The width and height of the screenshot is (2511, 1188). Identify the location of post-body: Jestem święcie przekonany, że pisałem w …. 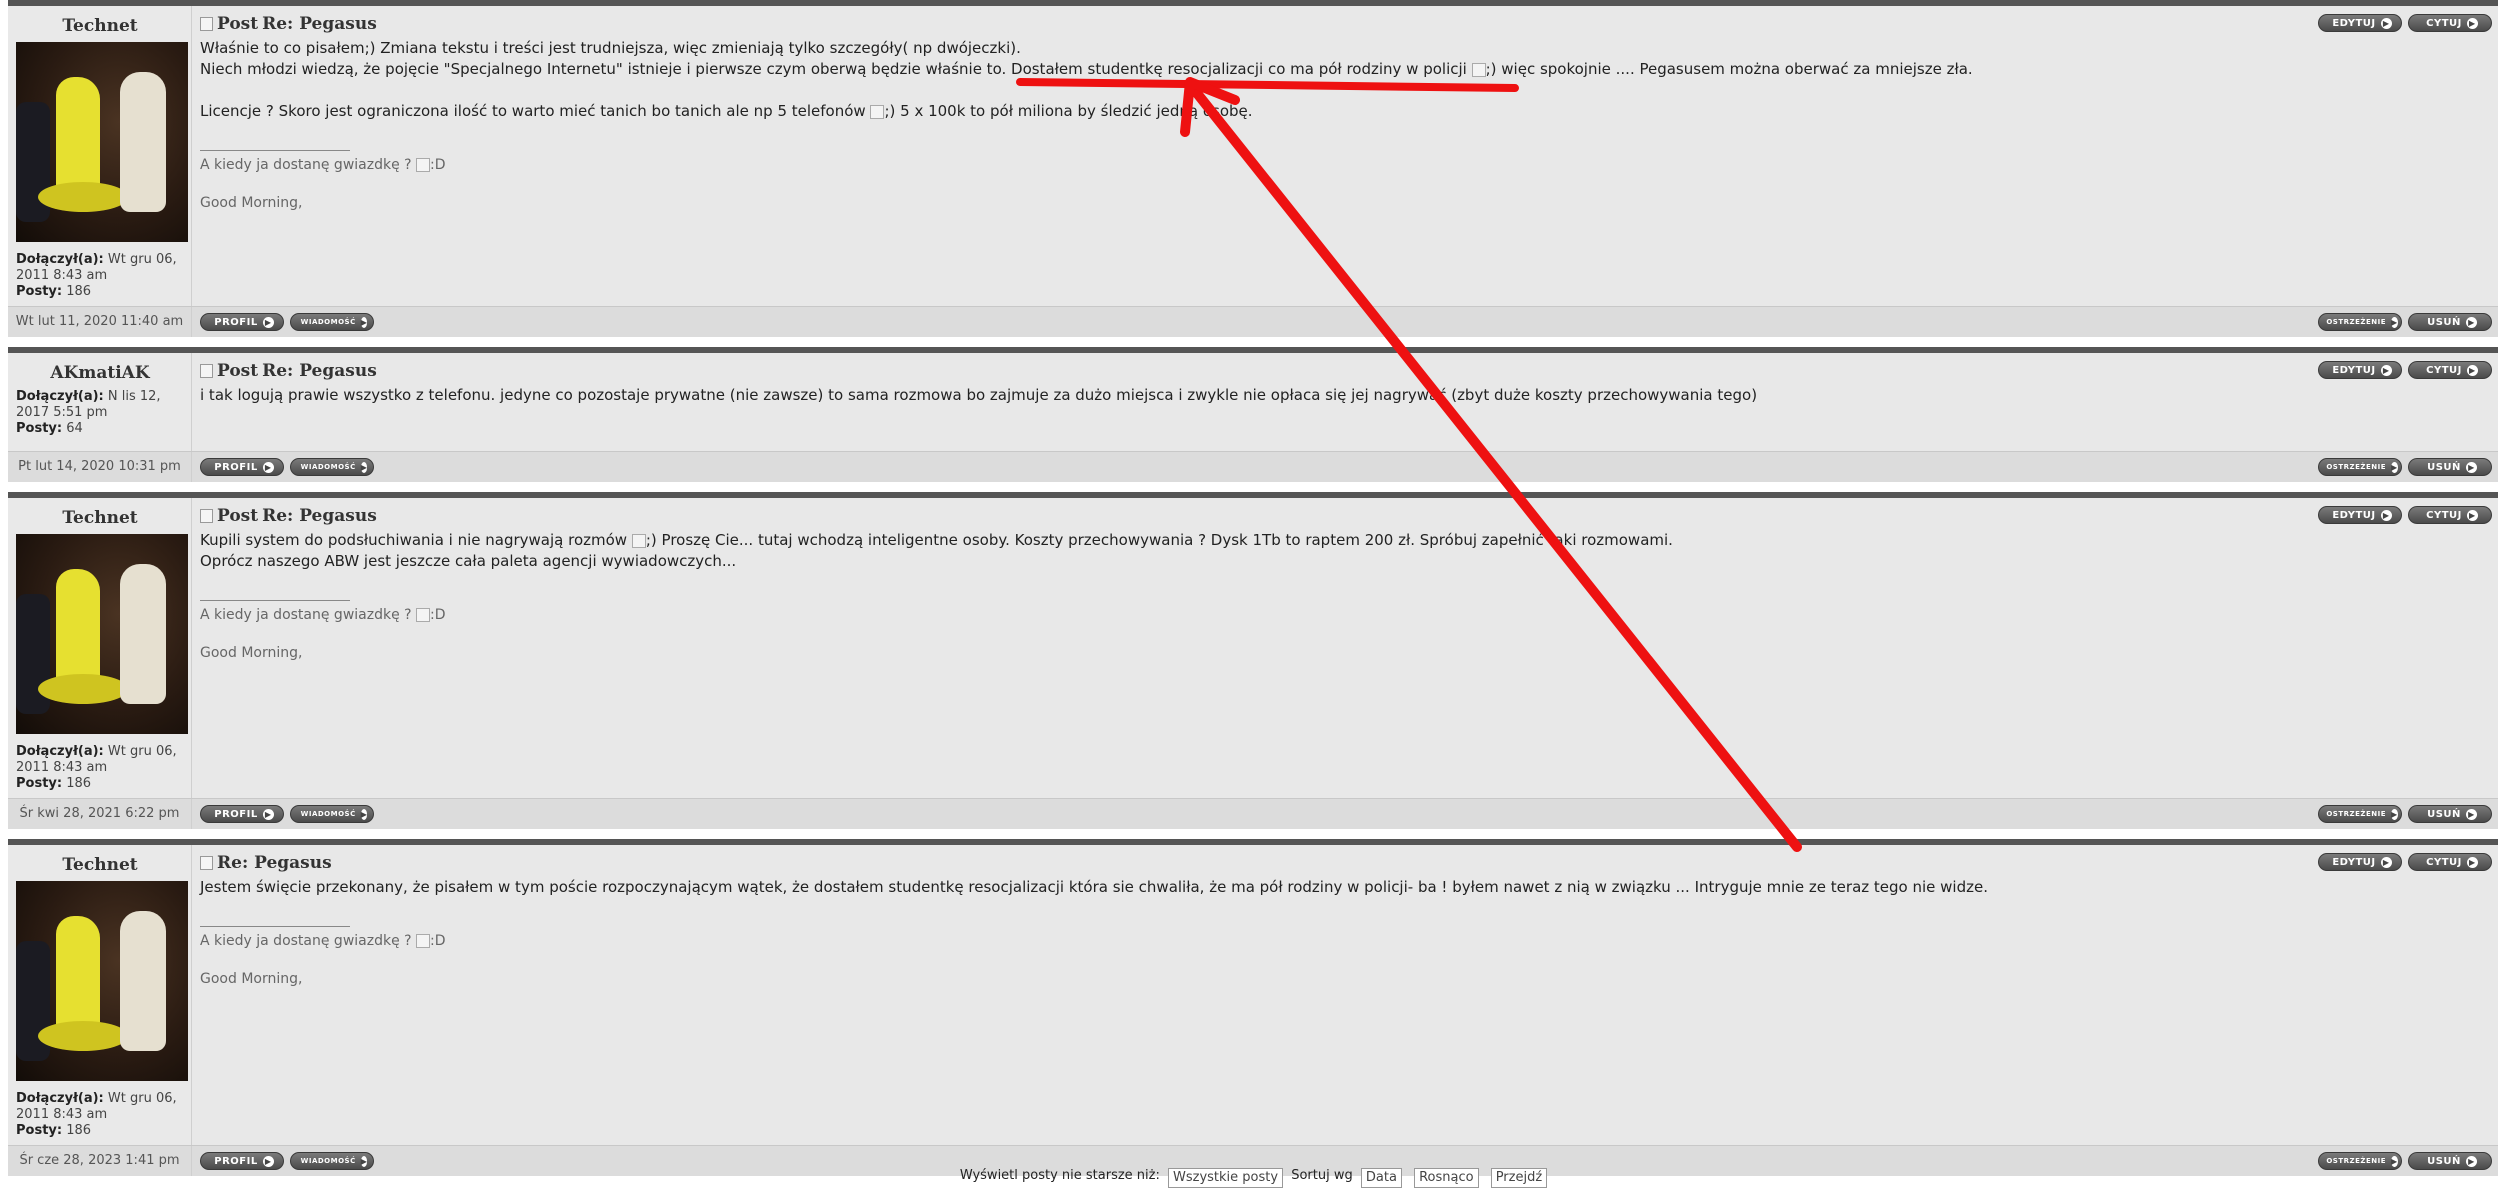
(1094, 887).